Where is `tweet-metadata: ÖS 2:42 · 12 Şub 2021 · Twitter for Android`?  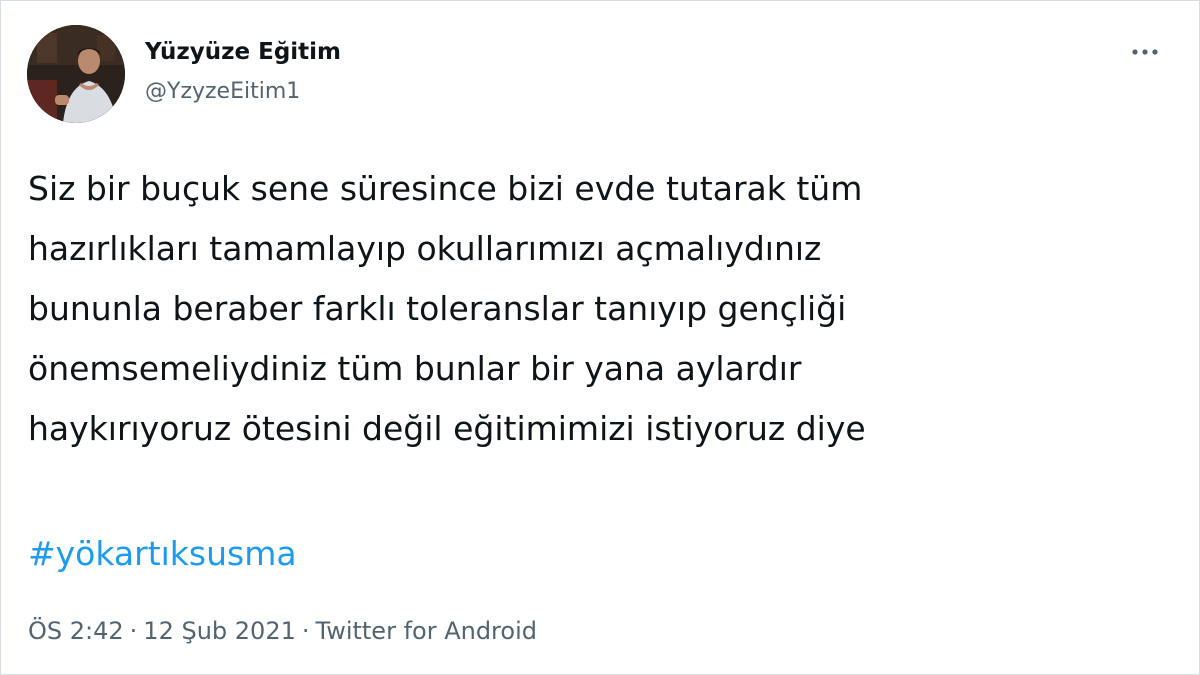 tweet-metadata: ÖS 2:42 · 12 Şub 2021 · Twitter for Android is located at coordinates (282, 631).